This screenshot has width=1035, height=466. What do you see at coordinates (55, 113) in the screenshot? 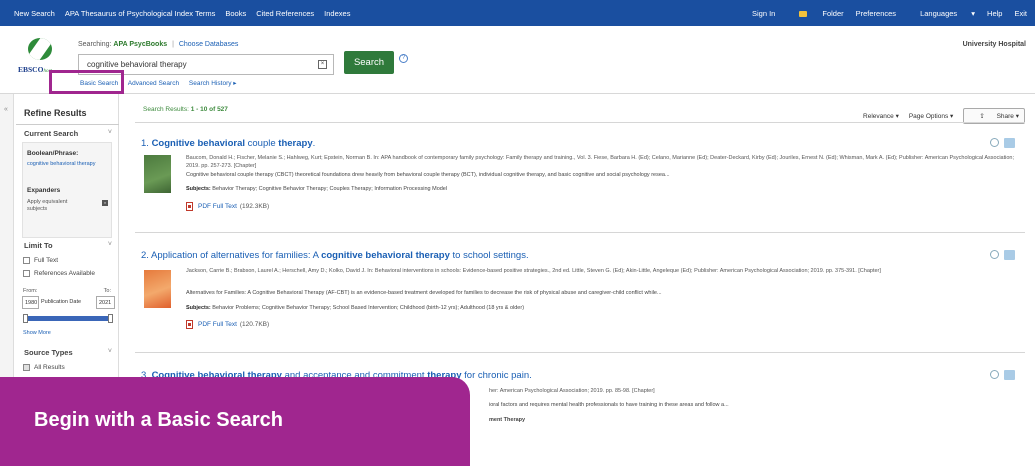
I see `refine-results-title: Refine Results` at bounding box center [55, 113].